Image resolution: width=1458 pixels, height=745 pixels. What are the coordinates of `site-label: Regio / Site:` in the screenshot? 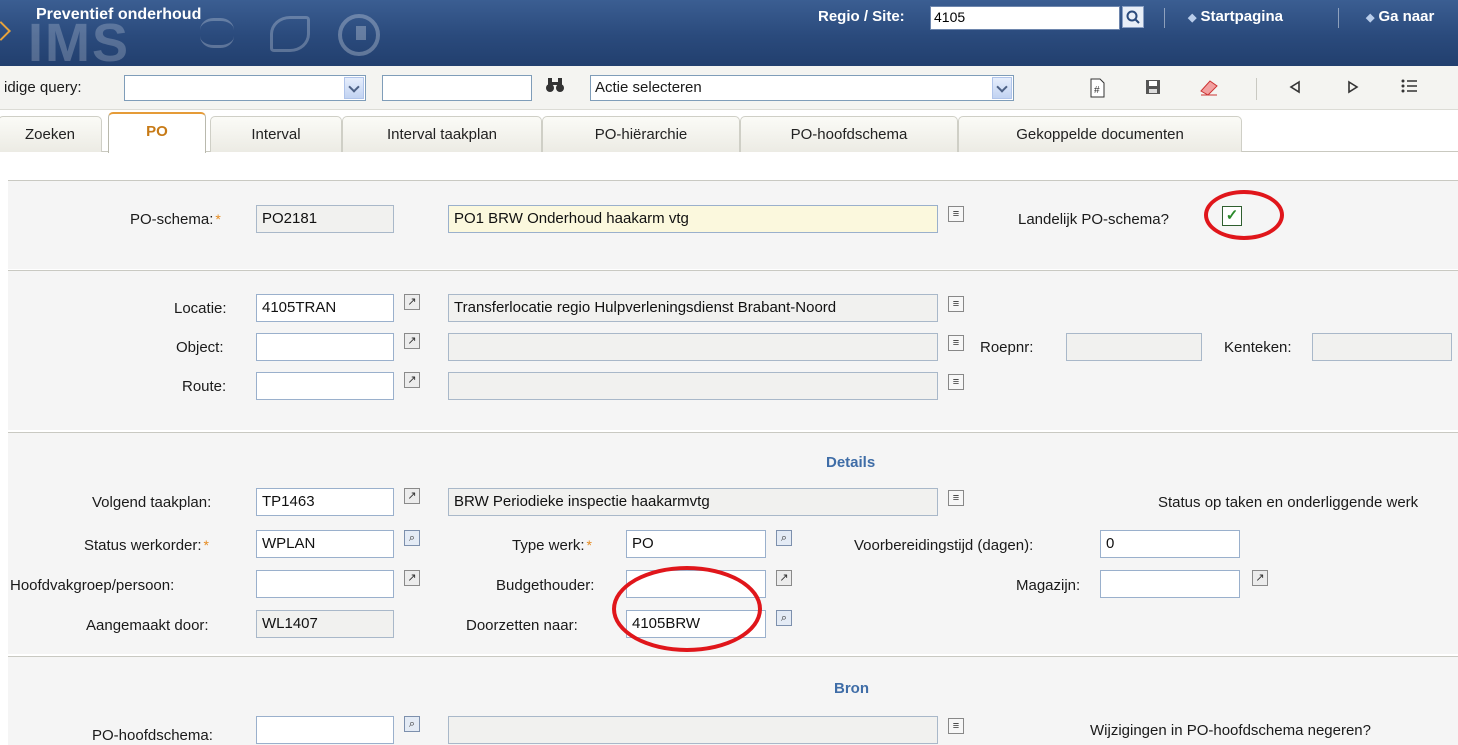 It's located at (861, 16).